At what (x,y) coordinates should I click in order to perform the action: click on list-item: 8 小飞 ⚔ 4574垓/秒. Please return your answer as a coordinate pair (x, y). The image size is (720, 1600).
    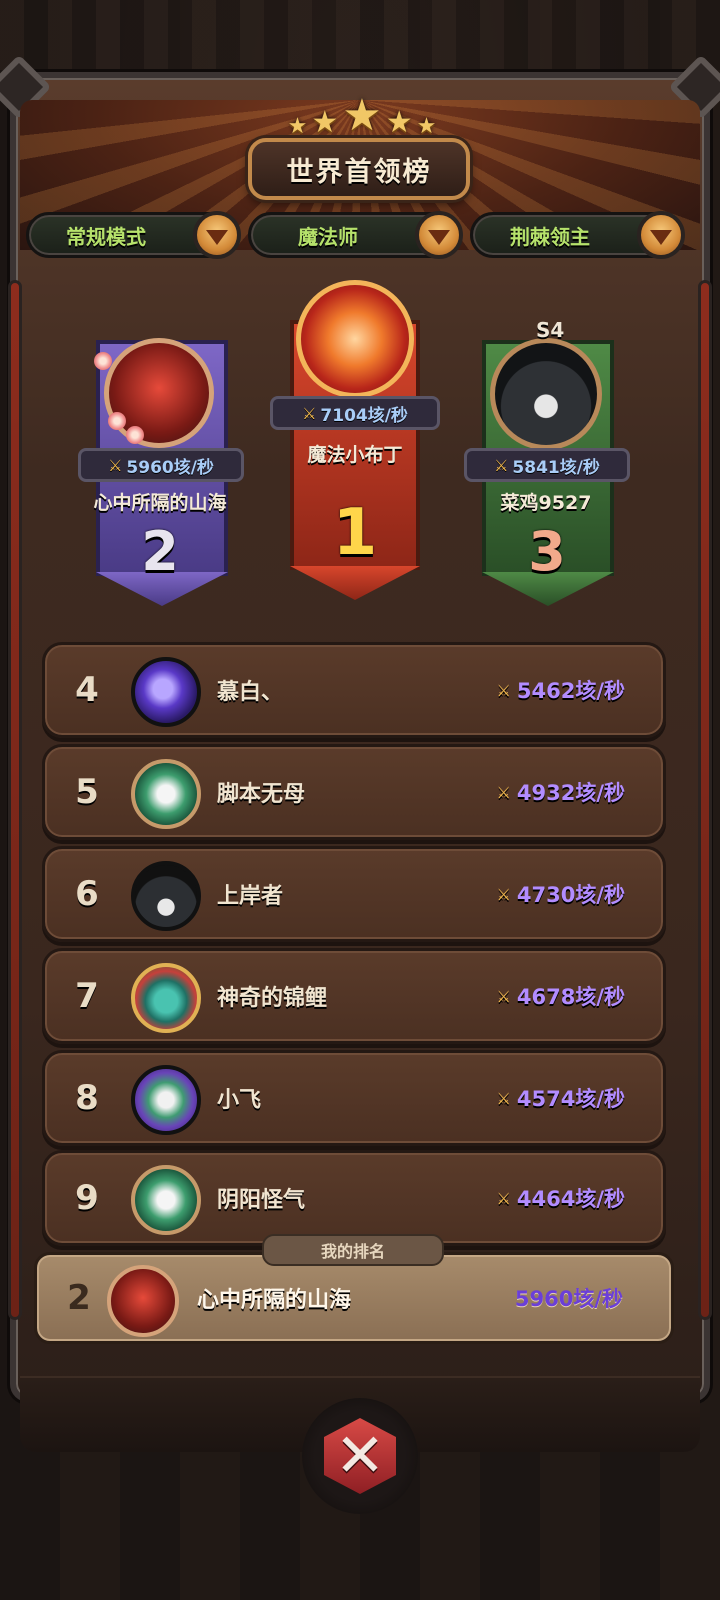
    Looking at the image, I should click on (354, 1098).